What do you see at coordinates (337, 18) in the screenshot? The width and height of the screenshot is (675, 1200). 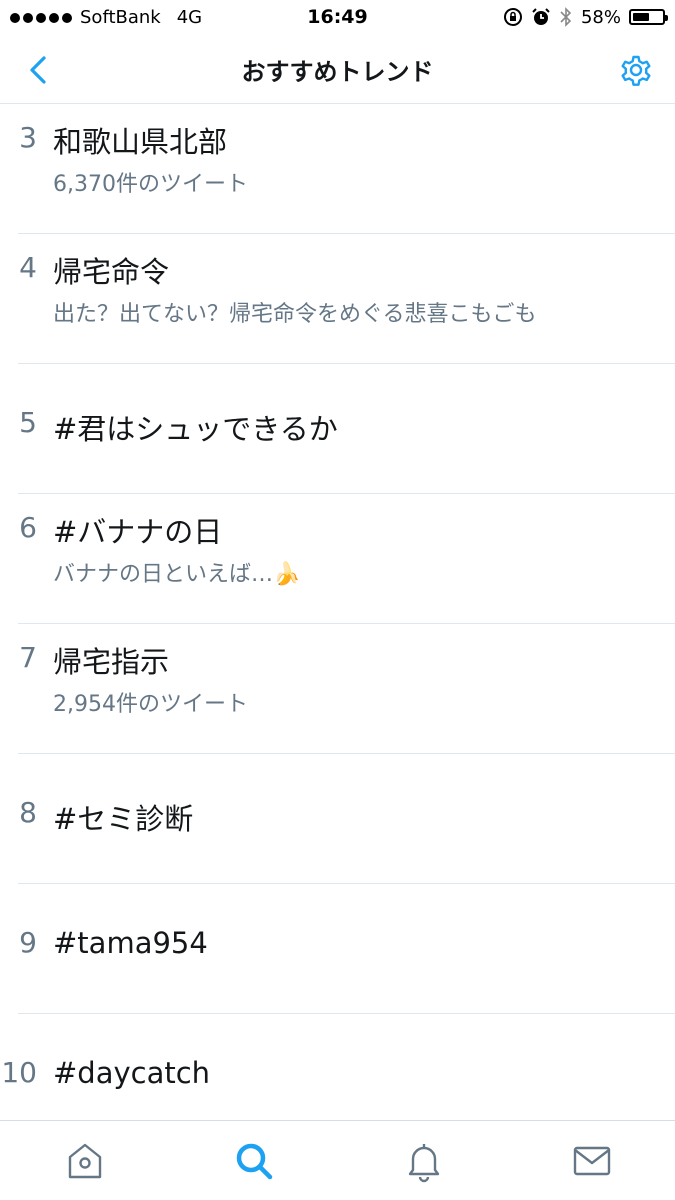 I see `status-bar: SoftBank 4G 16:49 58%` at bounding box center [337, 18].